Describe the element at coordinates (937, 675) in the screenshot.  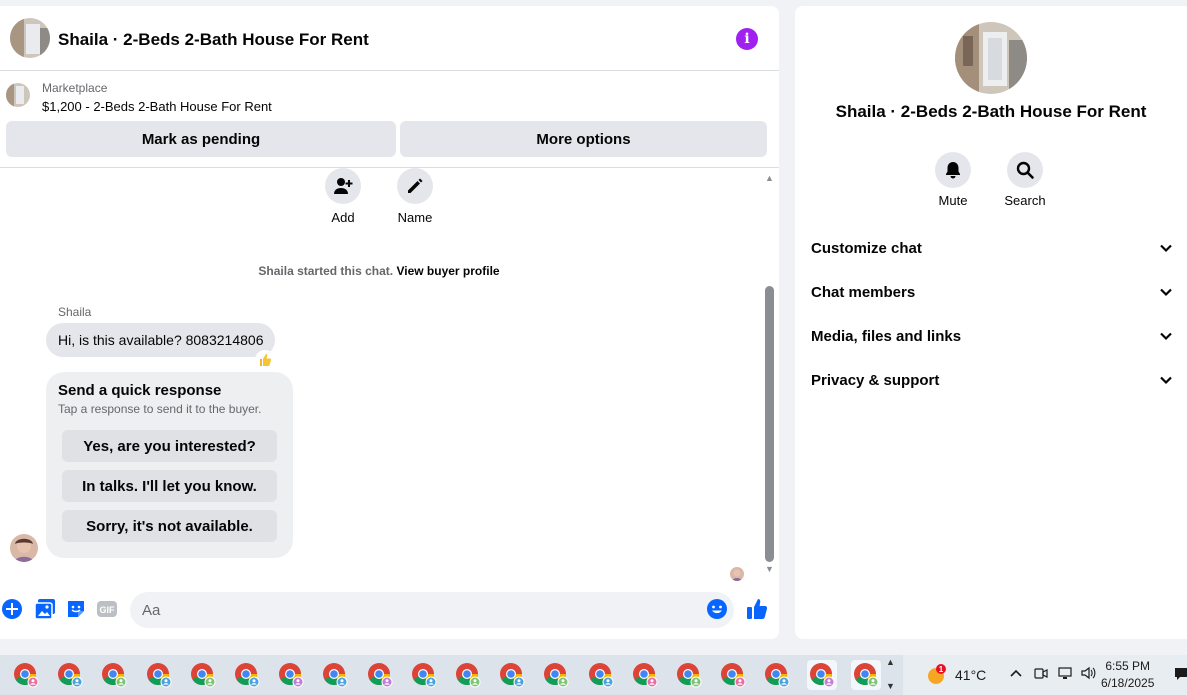
I see `weather-icon: 1` at that location.